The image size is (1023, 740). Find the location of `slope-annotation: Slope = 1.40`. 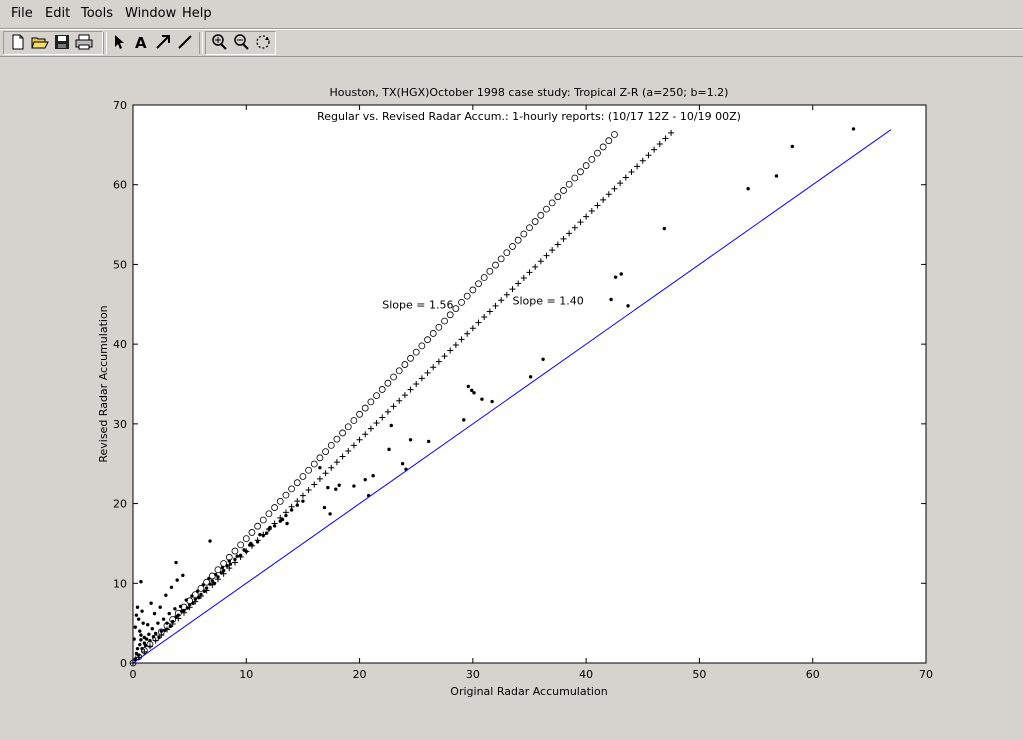

slope-annotation: Slope = 1.40 is located at coordinates (548, 300).